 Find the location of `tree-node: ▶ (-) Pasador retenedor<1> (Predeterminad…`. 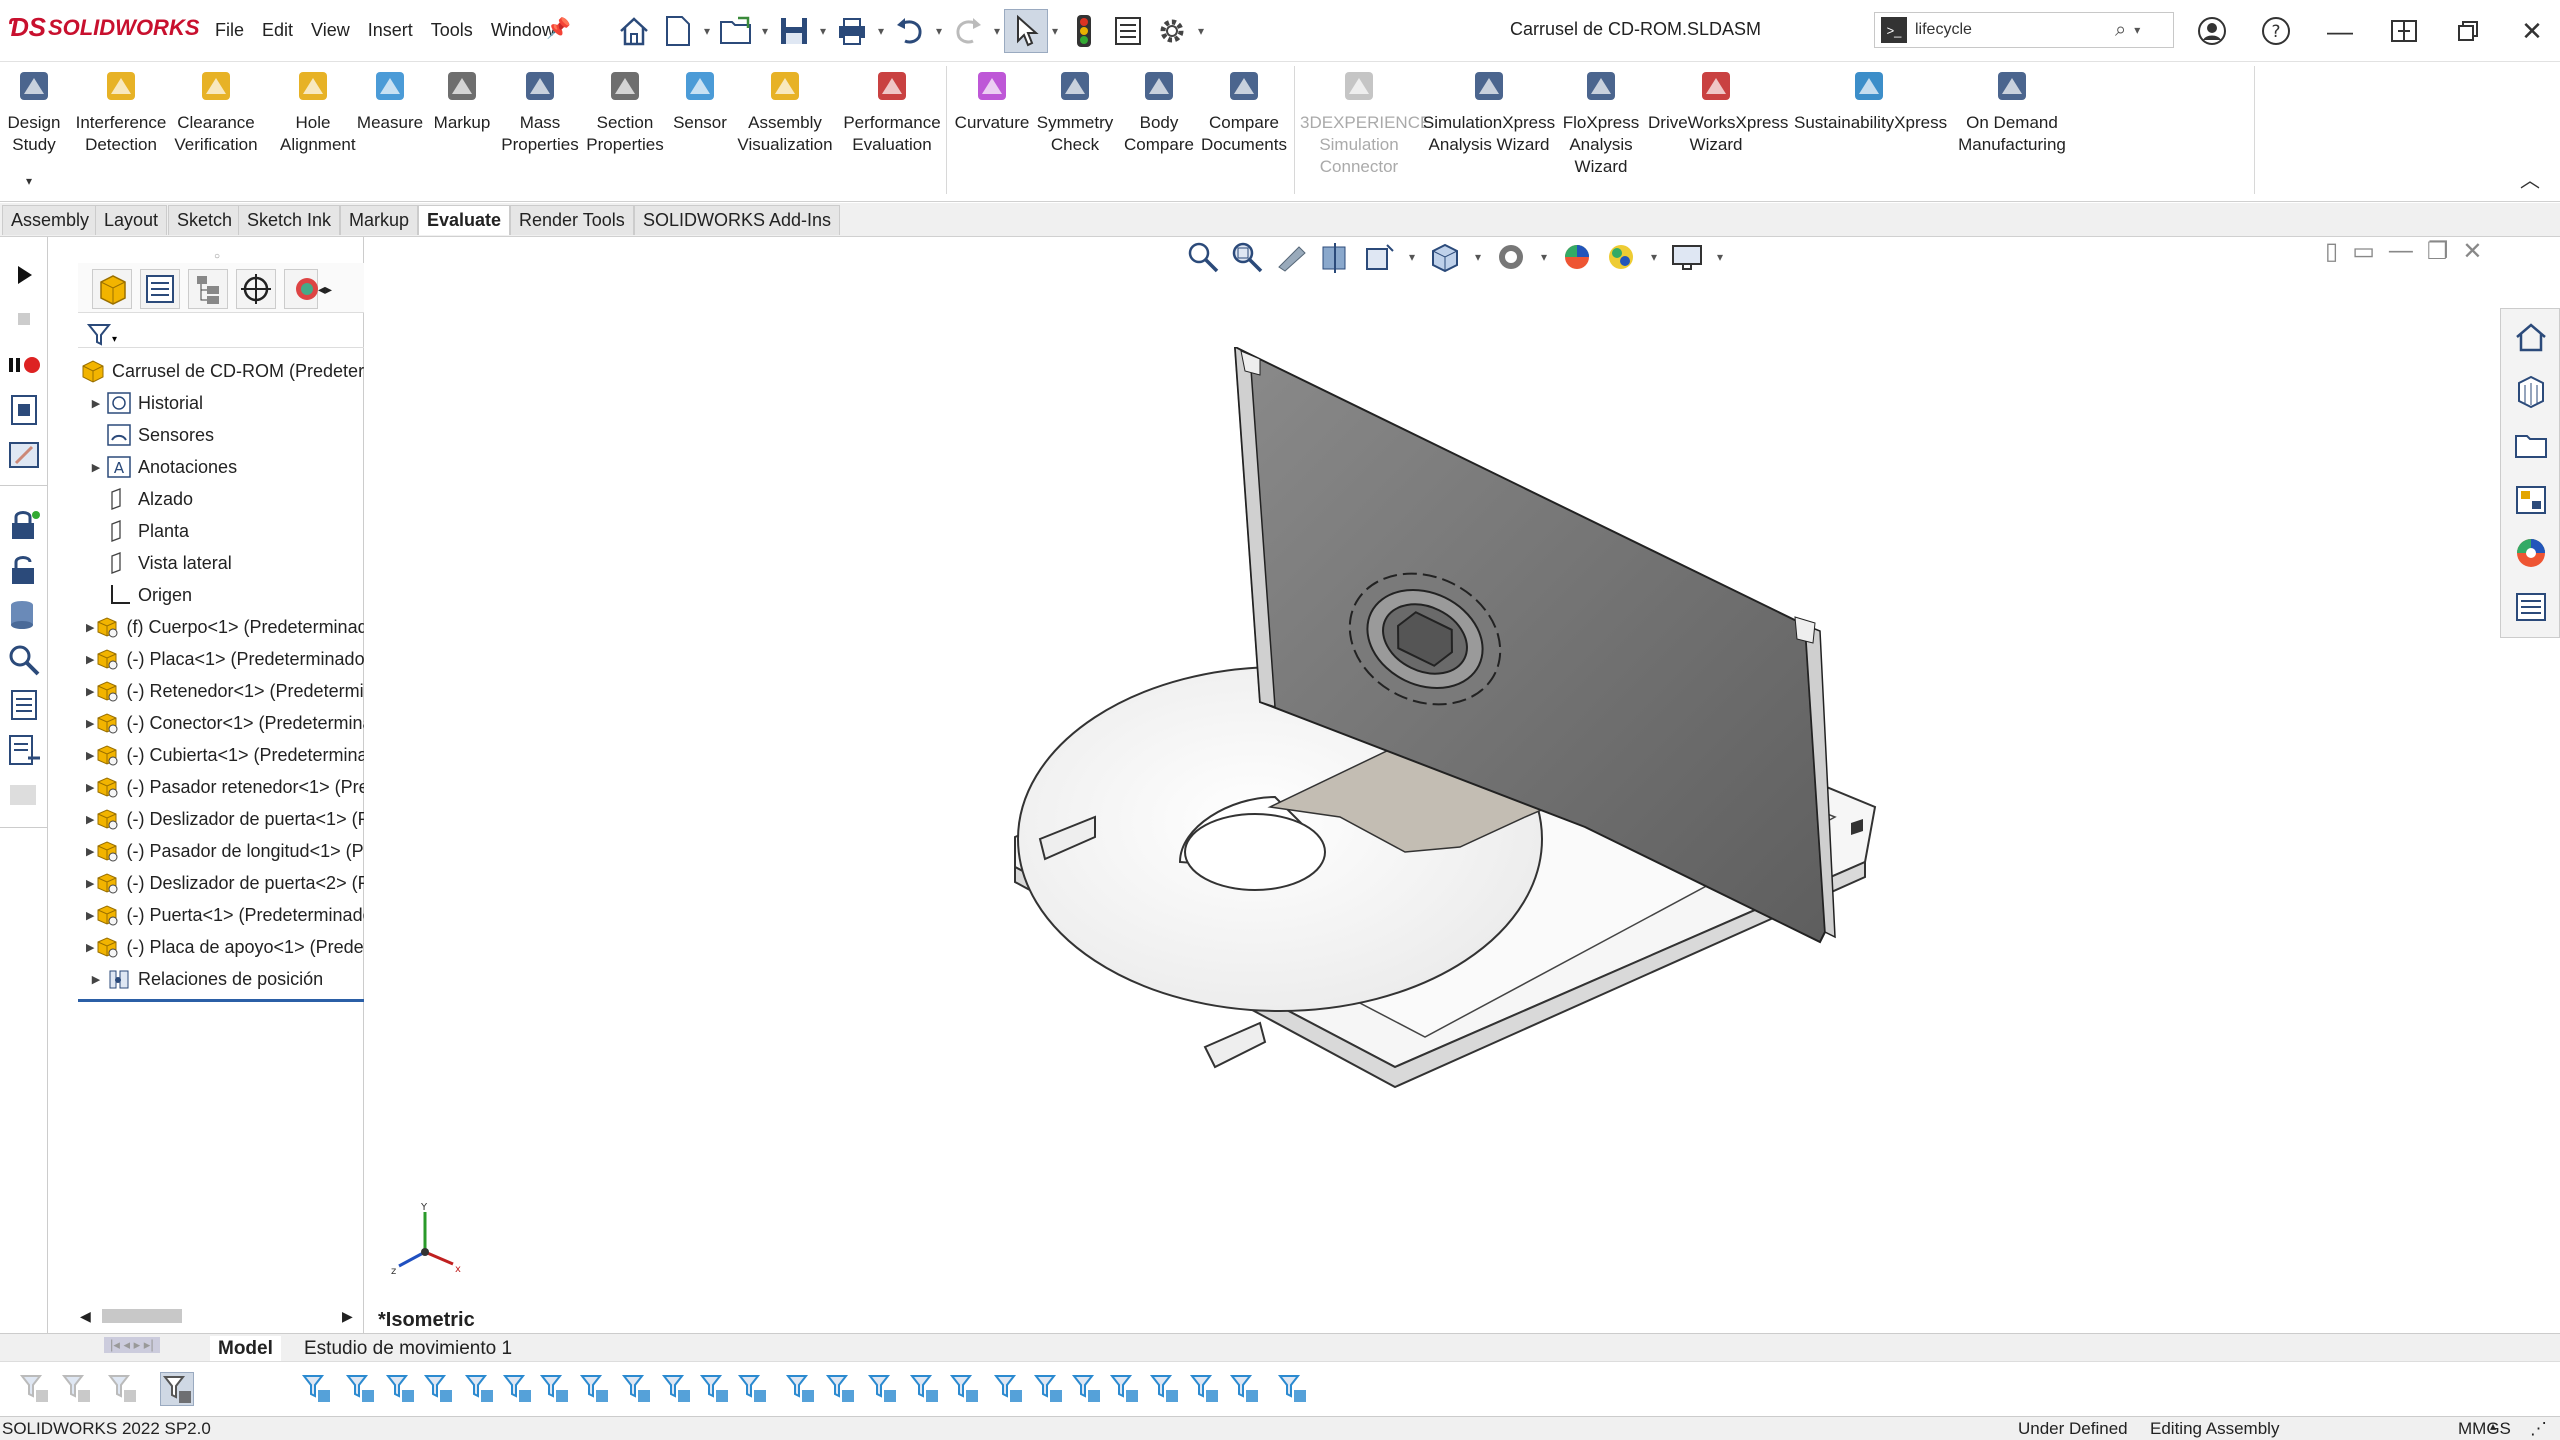

tree-node: ▶ (-) Pasador retenedor<1> (Predeterminad… is located at coordinates (221, 787).